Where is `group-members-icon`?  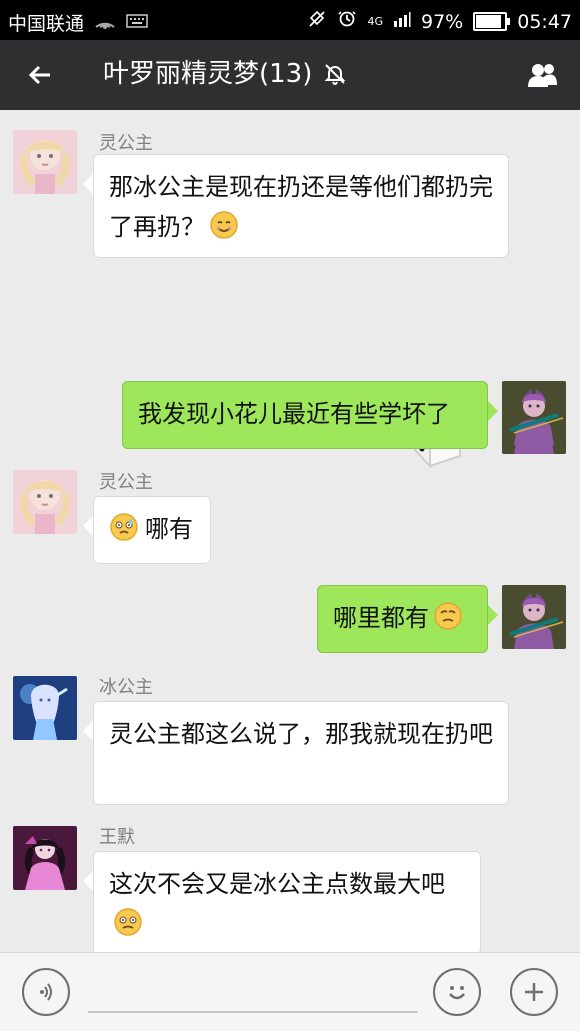
group-members-icon is located at coordinates (542, 75).